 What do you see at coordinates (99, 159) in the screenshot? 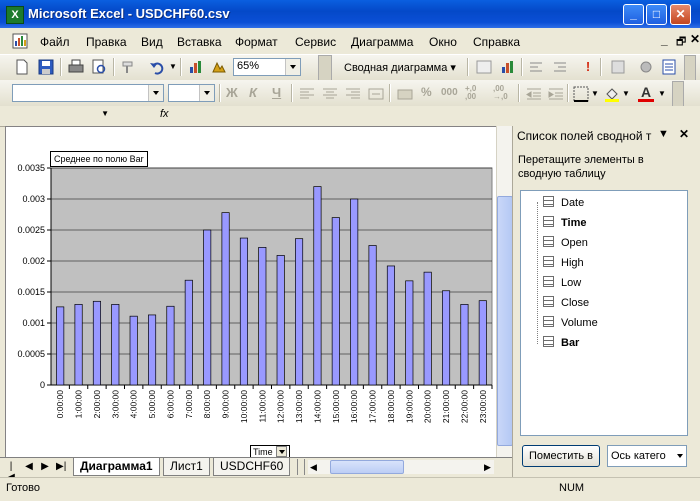
I see `data-field-button: Среднее по полю Bar` at bounding box center [99, 159].